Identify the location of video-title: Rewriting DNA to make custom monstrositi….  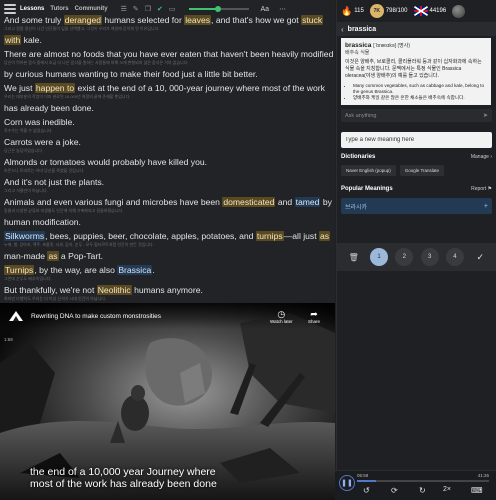
(96, 316).